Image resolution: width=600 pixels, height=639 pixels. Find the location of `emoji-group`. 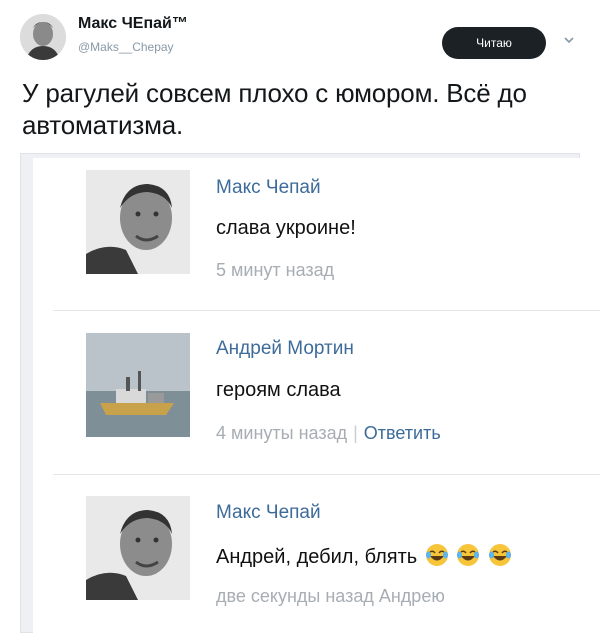

emoji-group is located at coordinates (467, 556).